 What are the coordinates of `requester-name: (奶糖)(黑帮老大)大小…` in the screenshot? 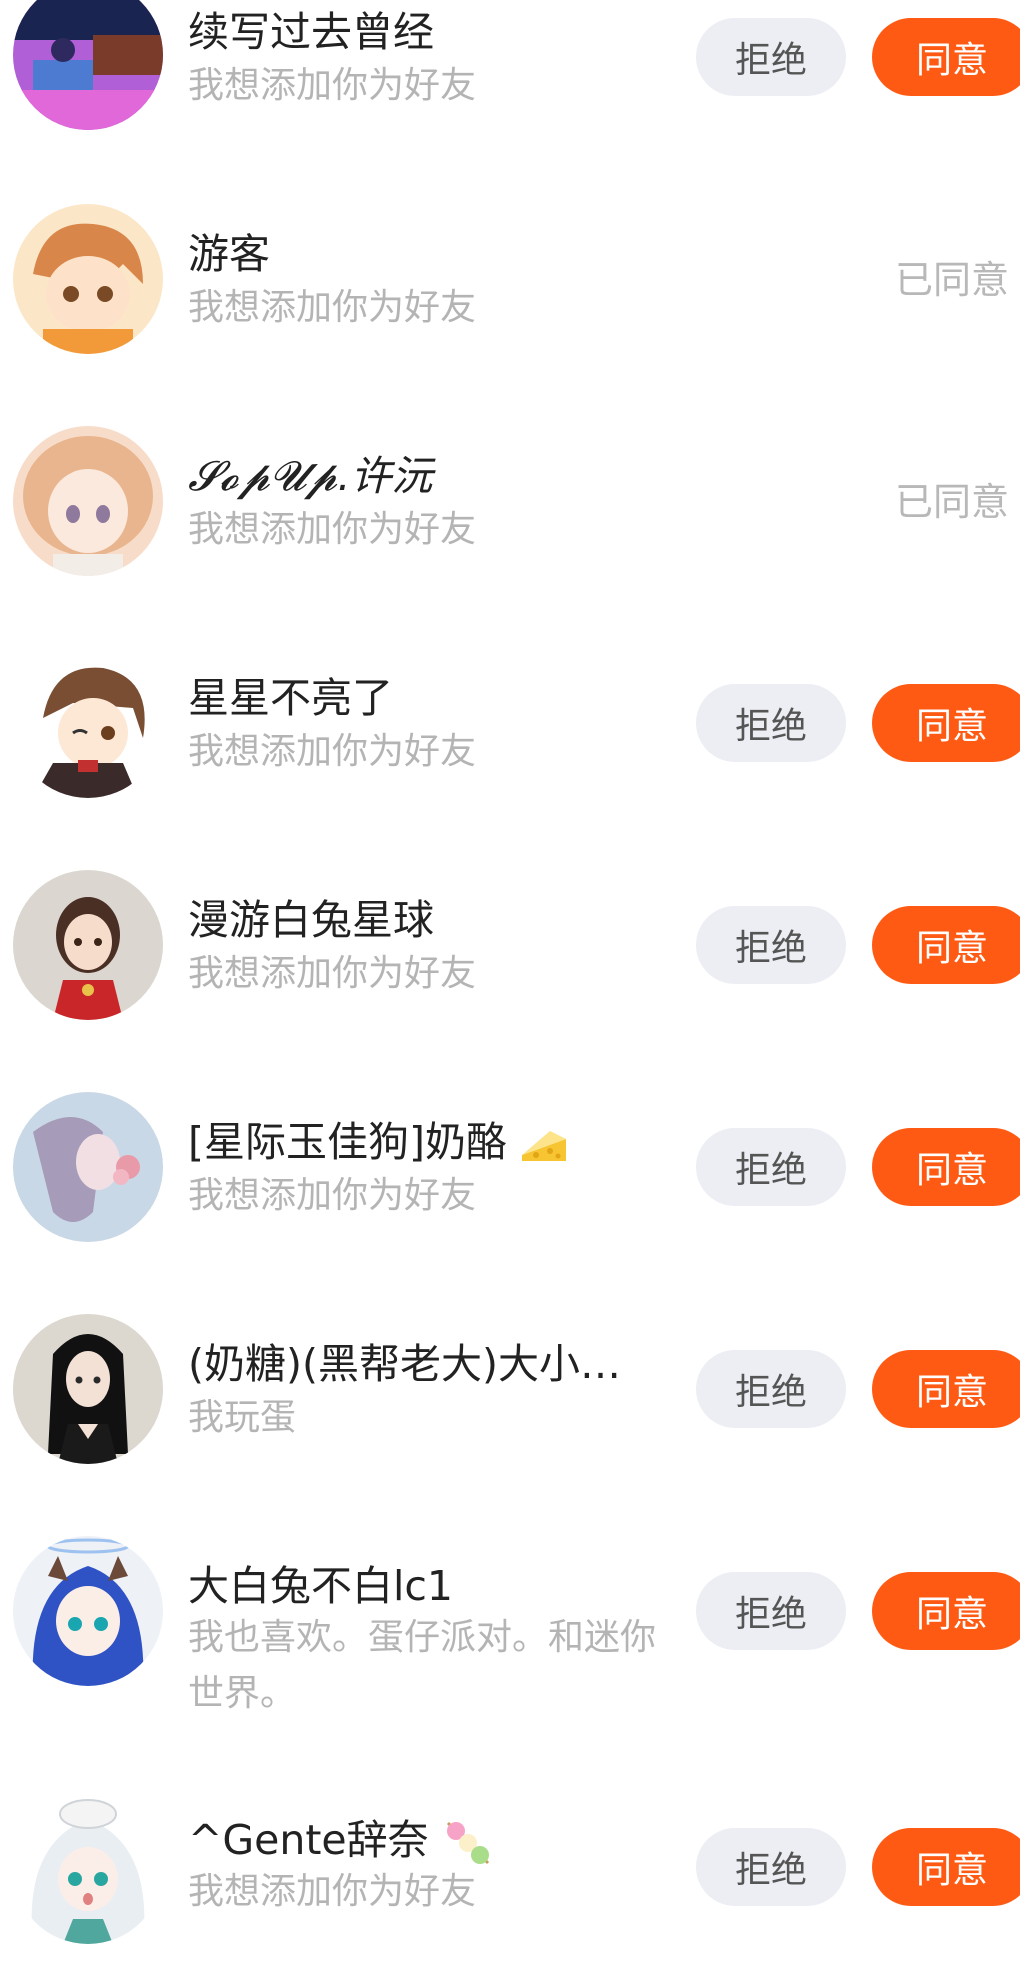 It's located at (404, 1364).